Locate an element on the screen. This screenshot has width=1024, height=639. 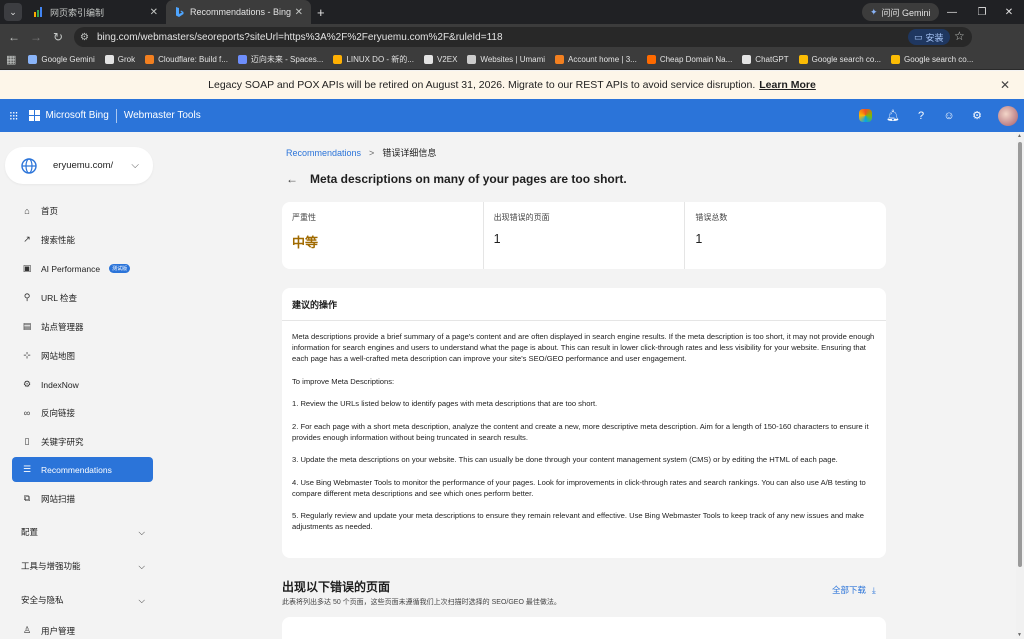
download-all-button: 全部下载 ⤓ is located at coordinates (854, 590).